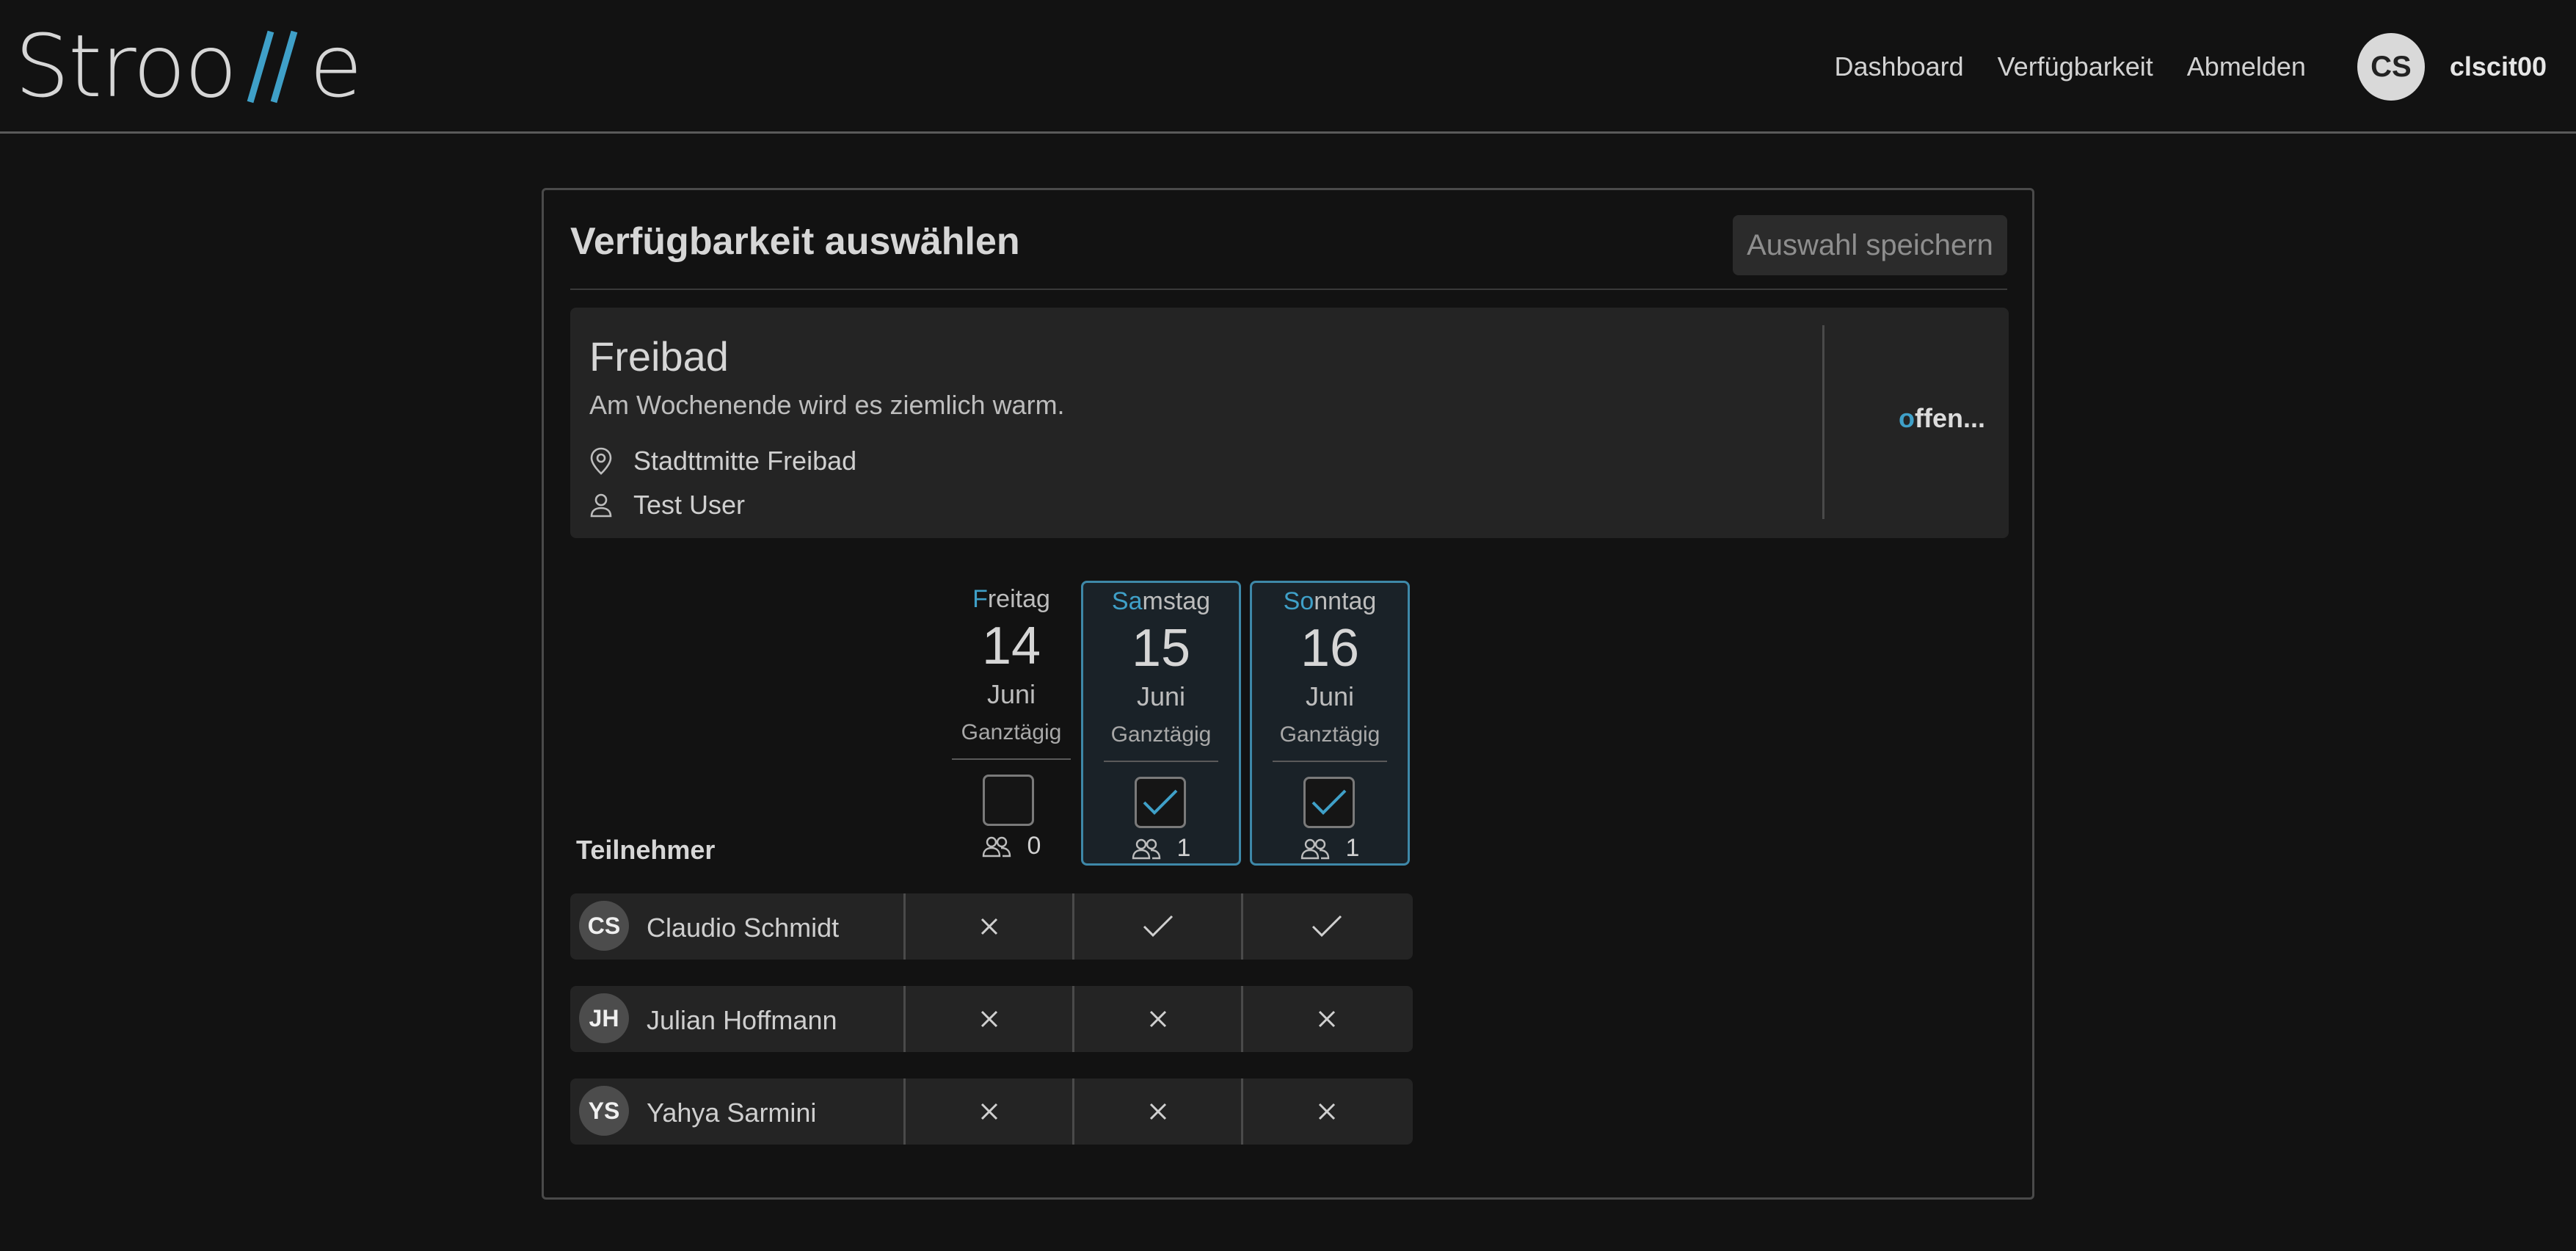  I want to click on participant-avatar: JH, so click(604, 1018).